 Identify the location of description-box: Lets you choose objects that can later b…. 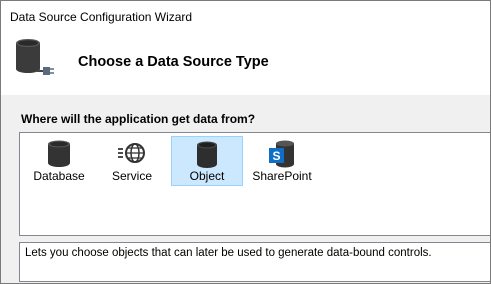
(254, 262).